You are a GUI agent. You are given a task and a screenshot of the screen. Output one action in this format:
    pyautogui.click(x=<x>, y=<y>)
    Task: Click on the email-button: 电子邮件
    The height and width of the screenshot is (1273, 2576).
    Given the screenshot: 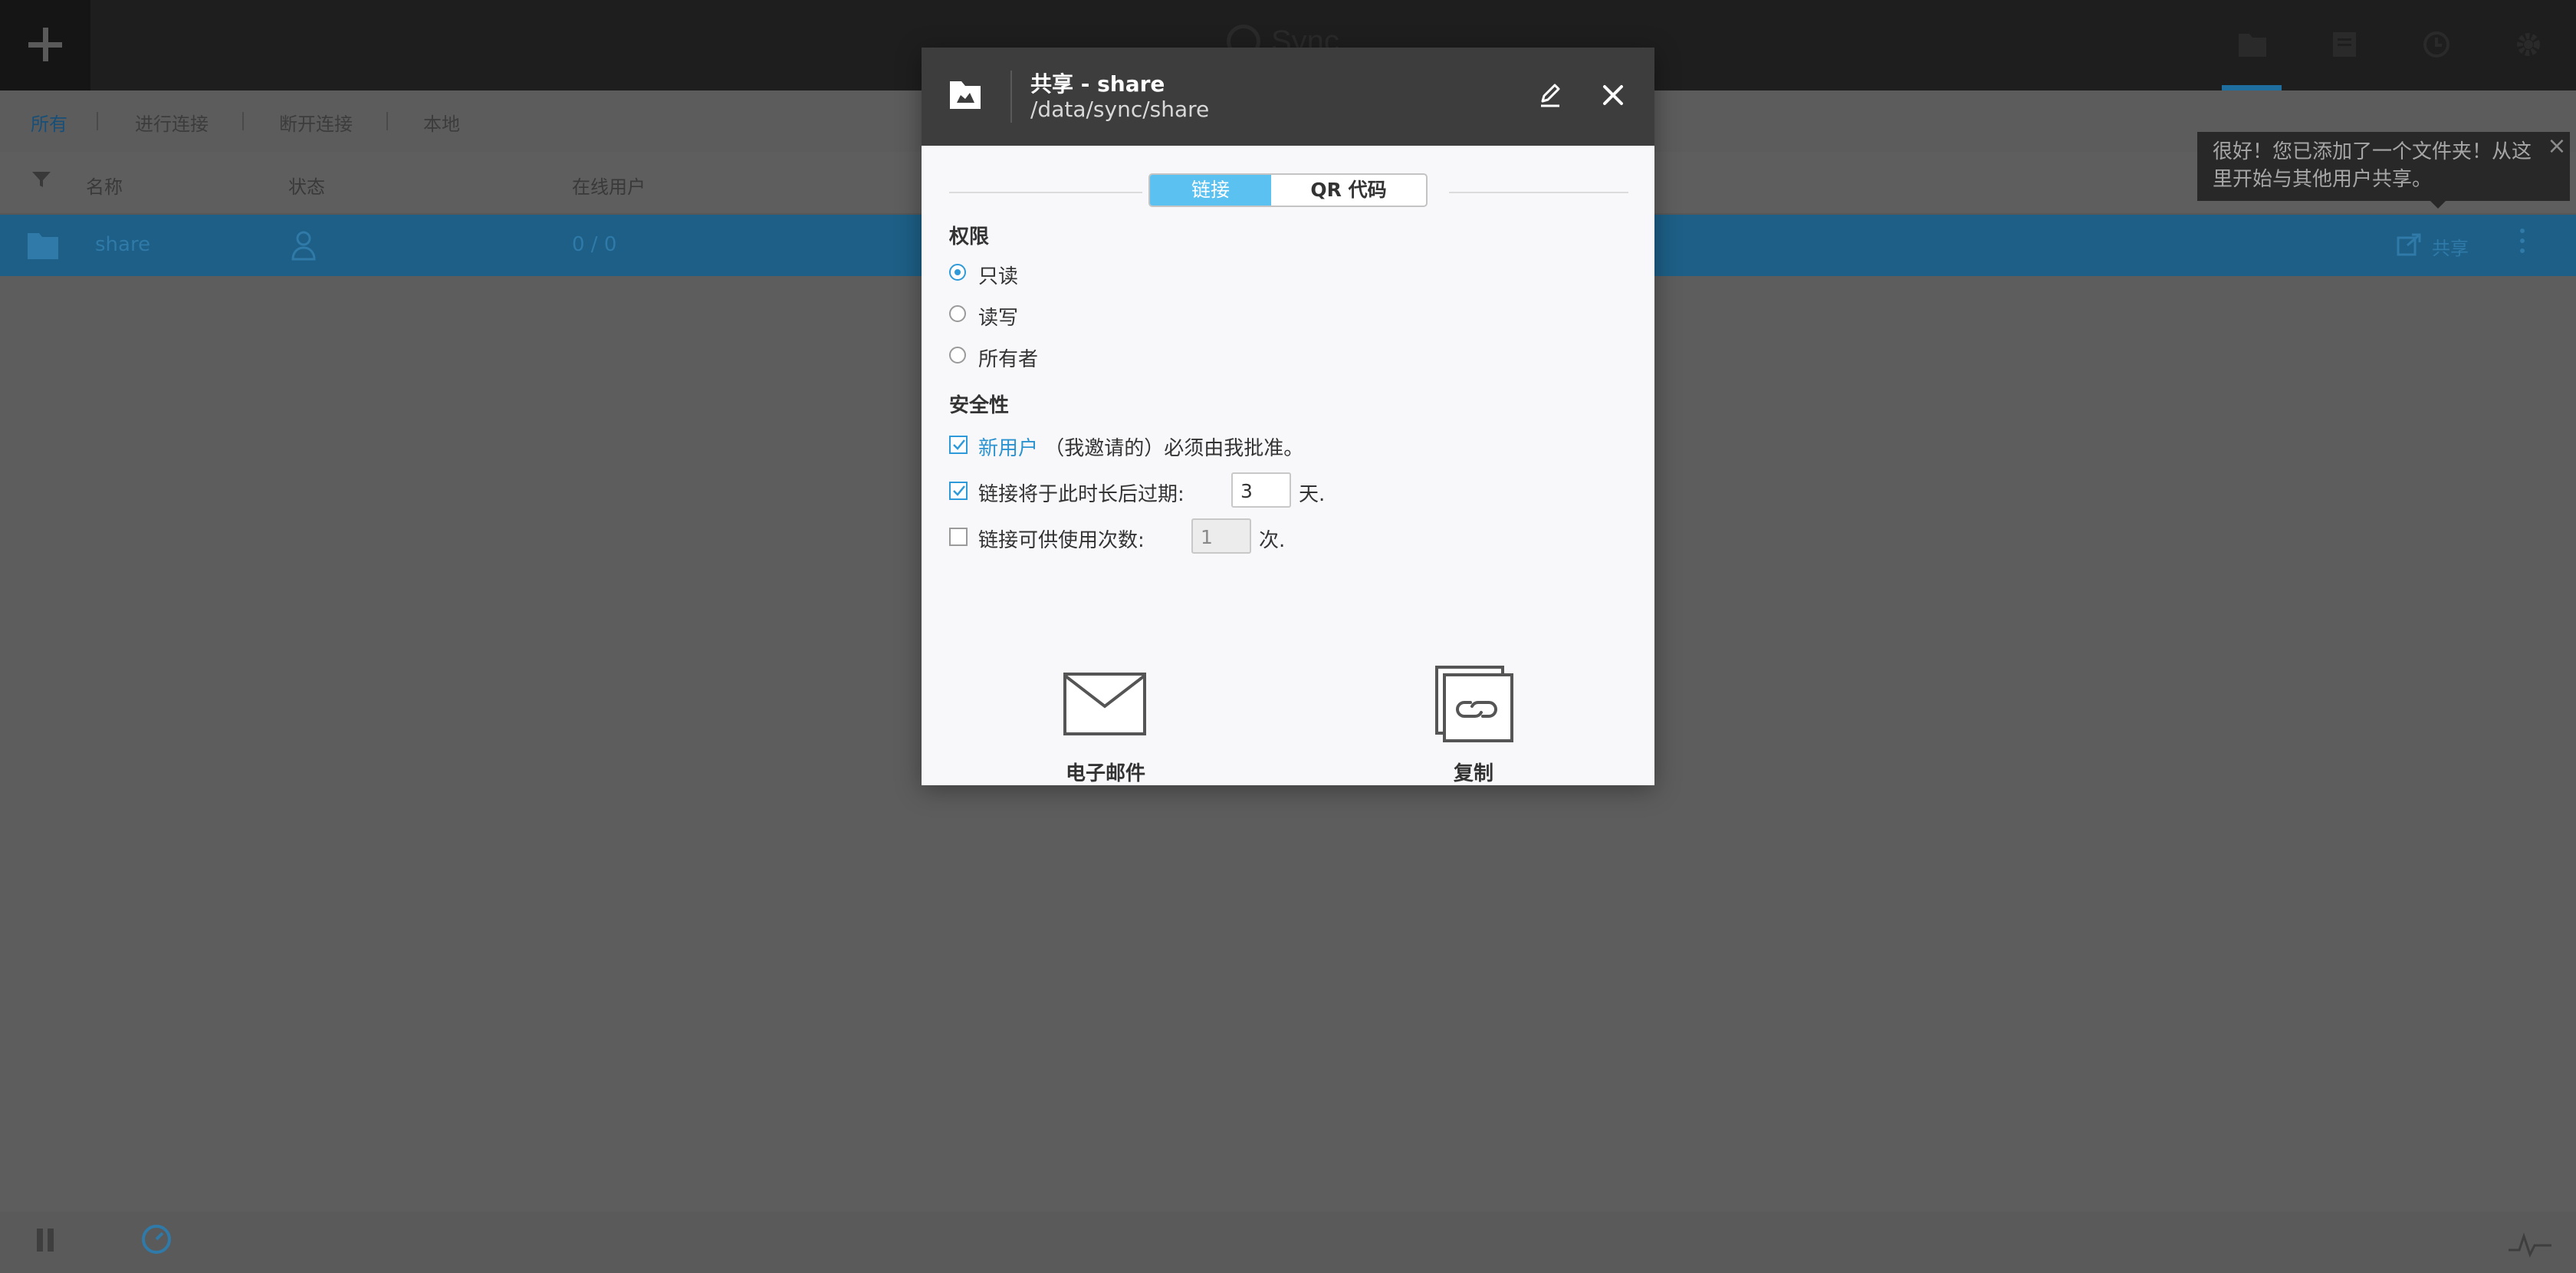 What is the action you would take?
    pyautogui.click(x=1106, y=708)
    